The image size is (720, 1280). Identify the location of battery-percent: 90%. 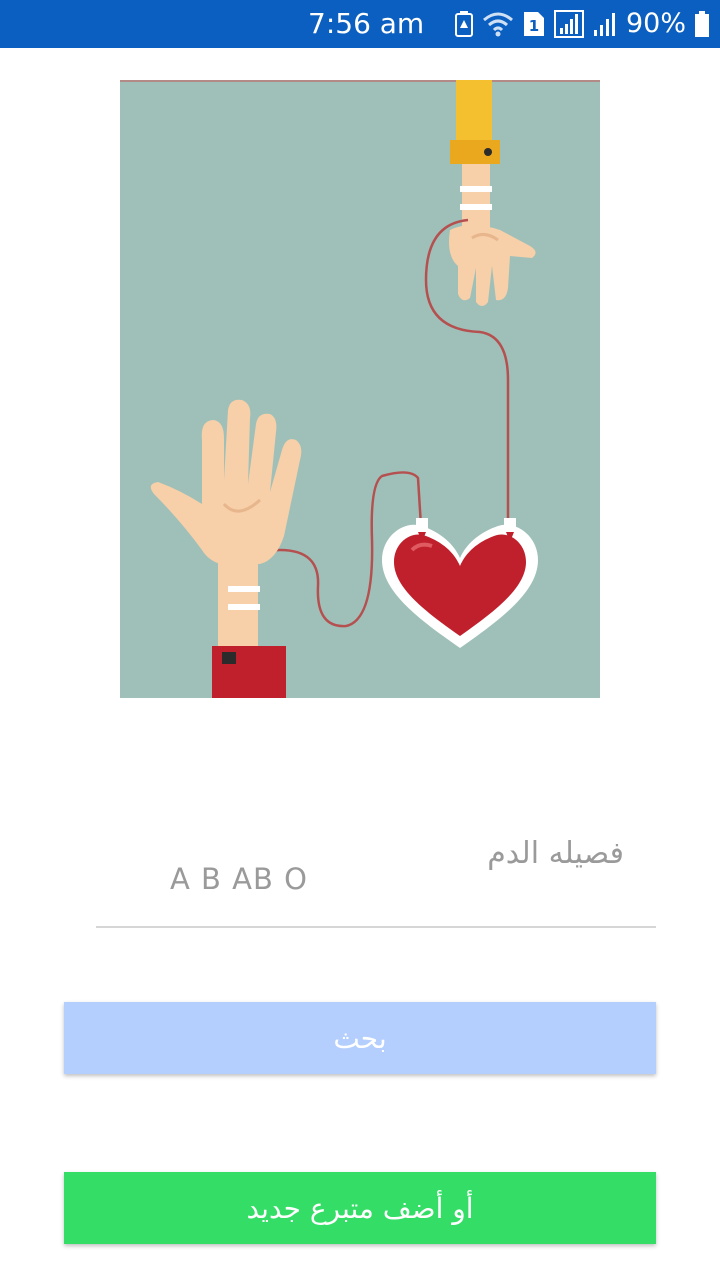
(655, 23).